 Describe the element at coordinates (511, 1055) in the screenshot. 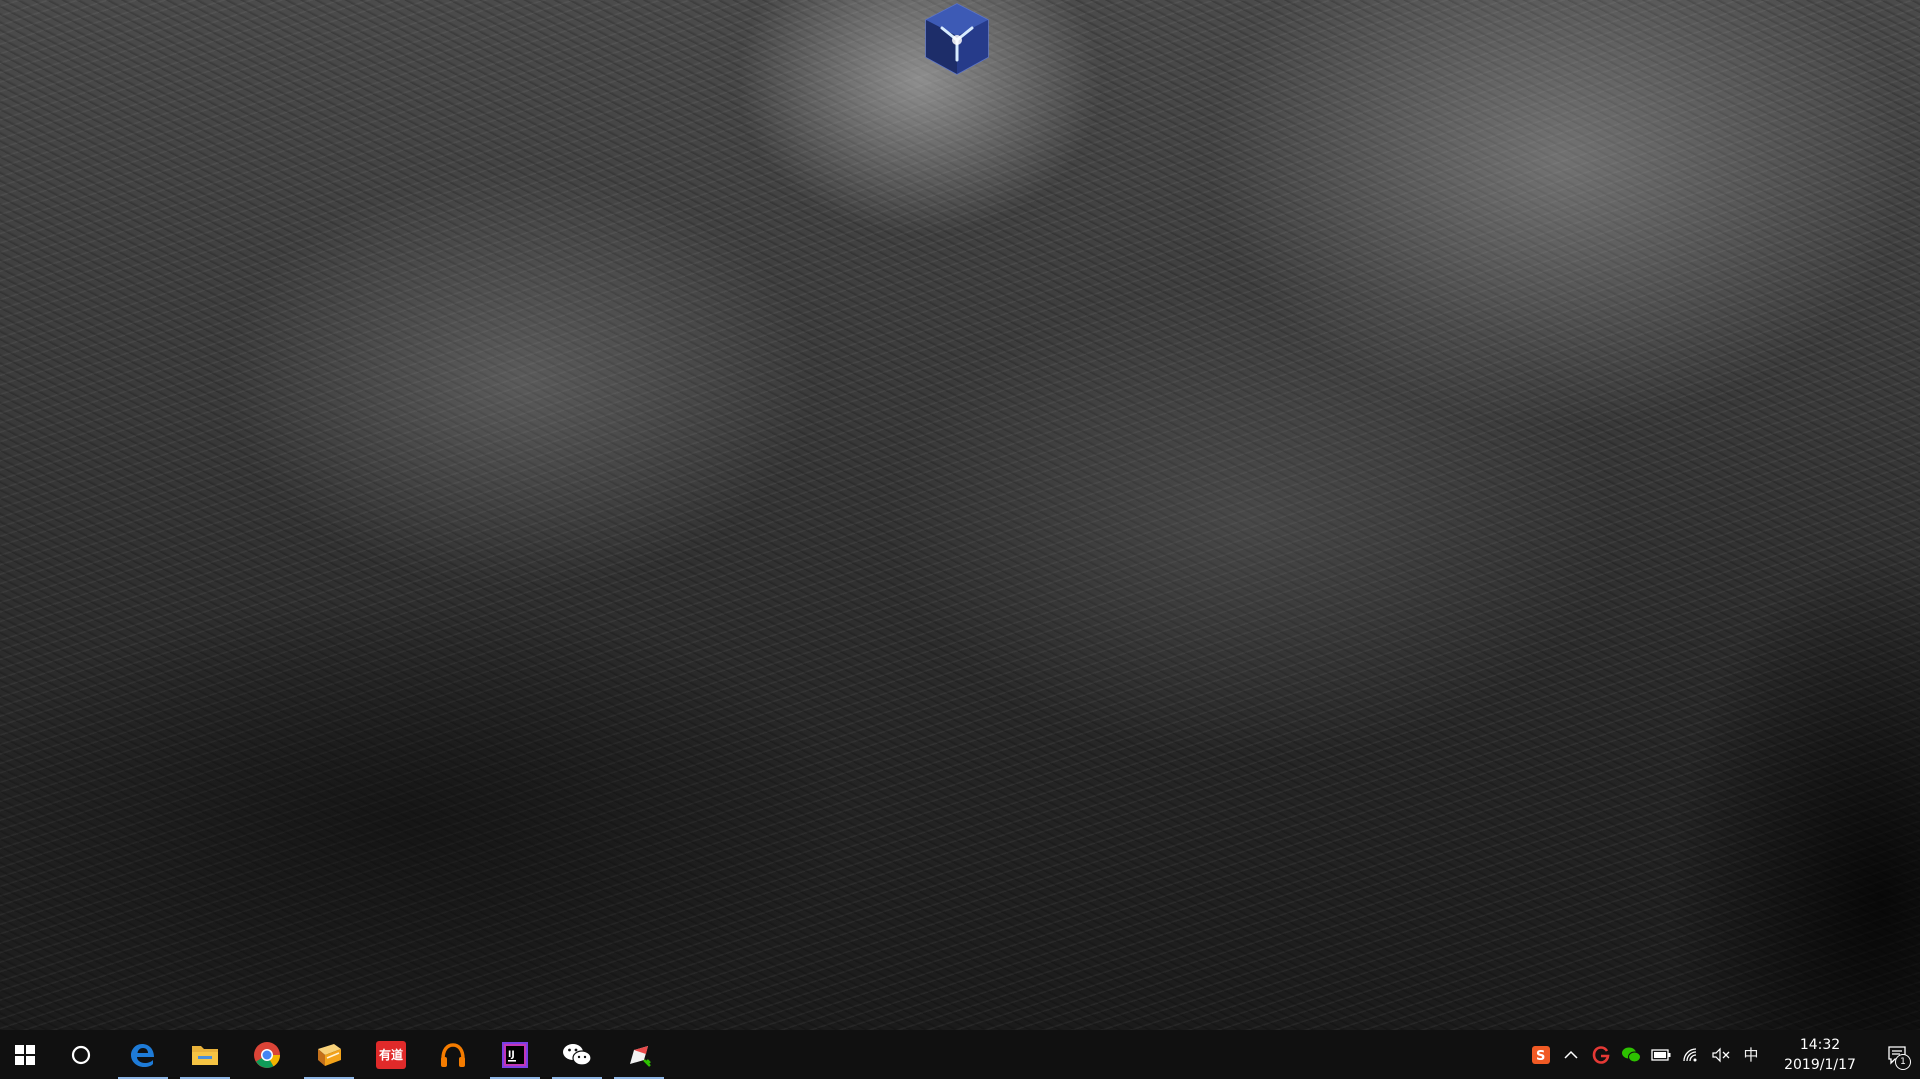

I see `svg-text: IJ` at that location.